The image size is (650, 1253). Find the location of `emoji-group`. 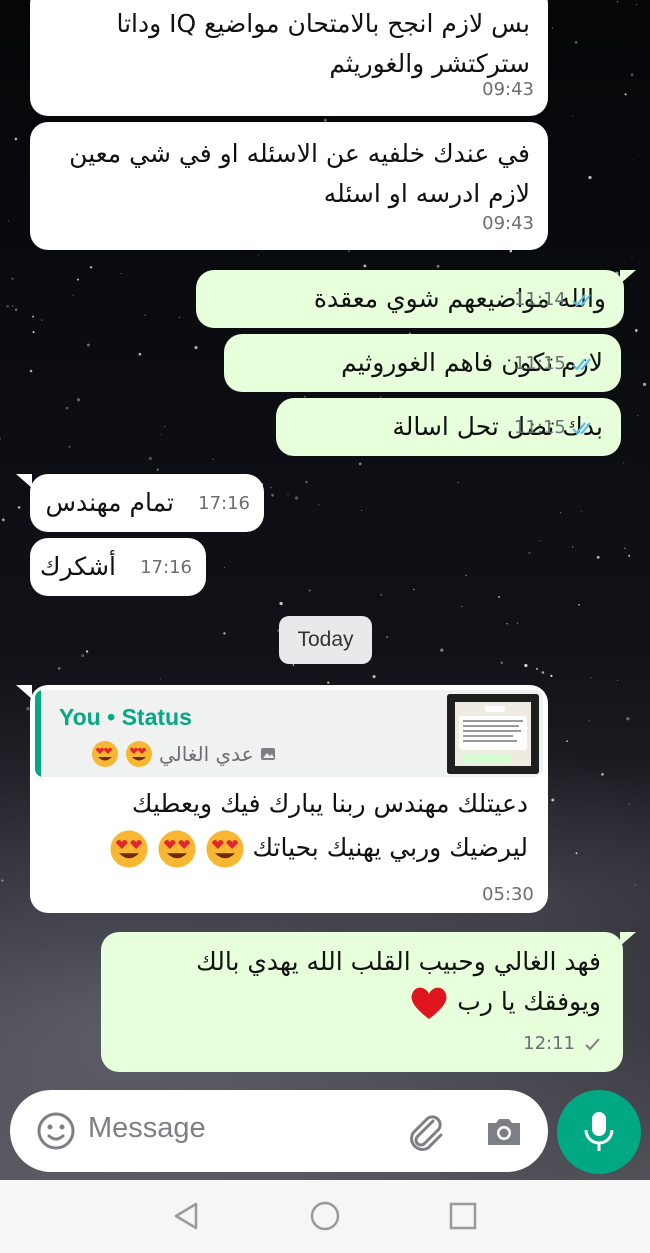

emoji-group is located at coordinates (177, 848).